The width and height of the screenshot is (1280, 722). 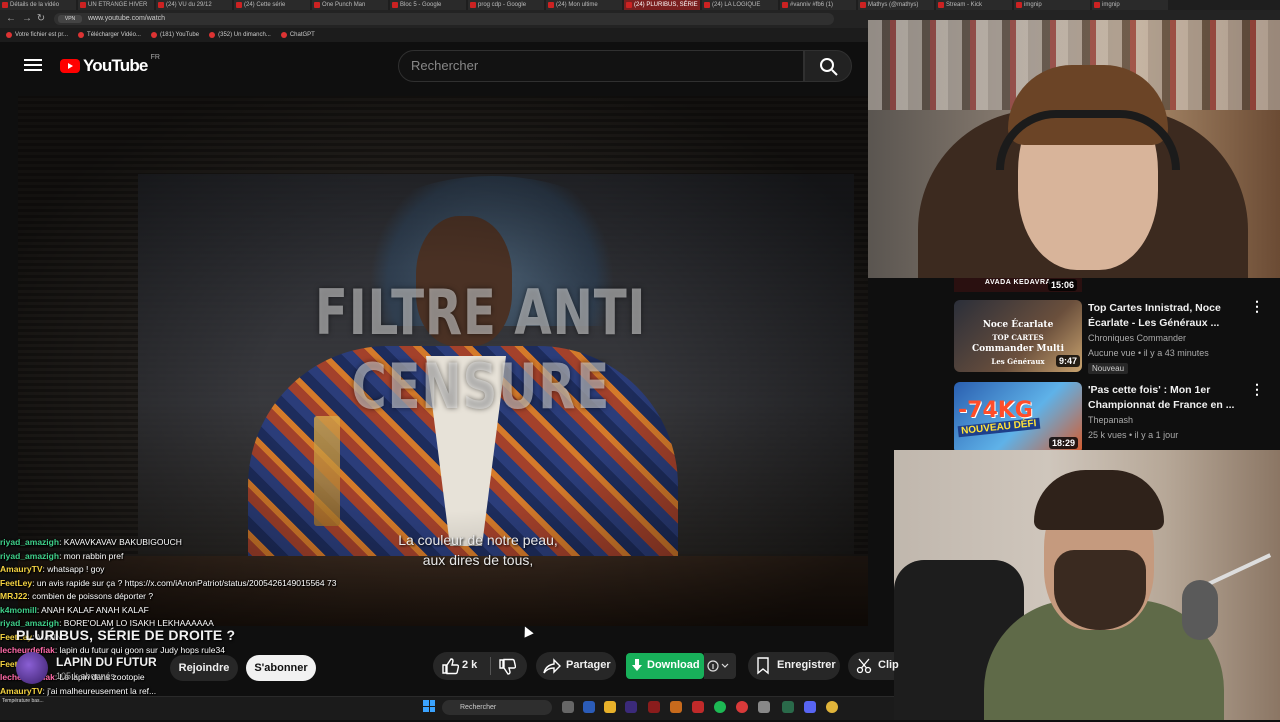 I want to click on file-explorer-icon, so click(x=610, y=707).